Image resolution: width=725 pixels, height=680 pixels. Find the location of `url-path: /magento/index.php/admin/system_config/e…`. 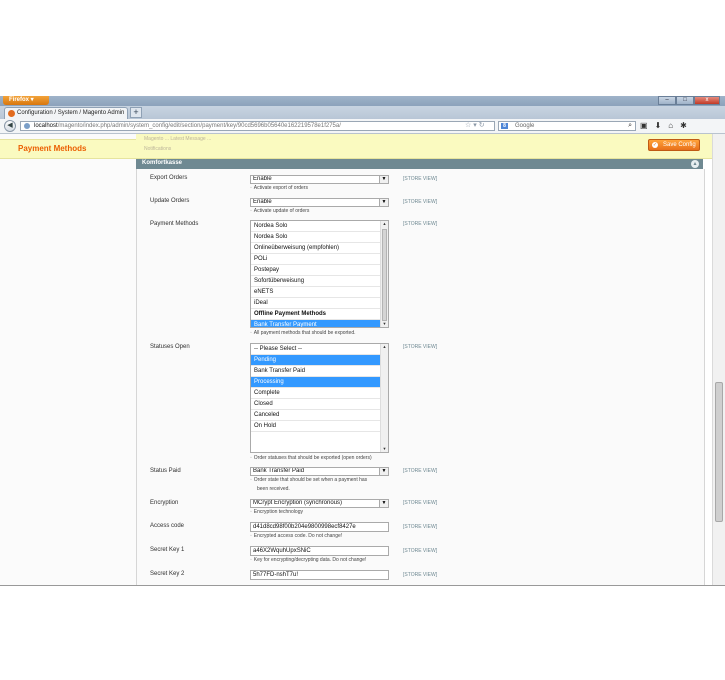

url-path: /magento/index.php/admin/system_config/e… is located at coordinates (199, 126).